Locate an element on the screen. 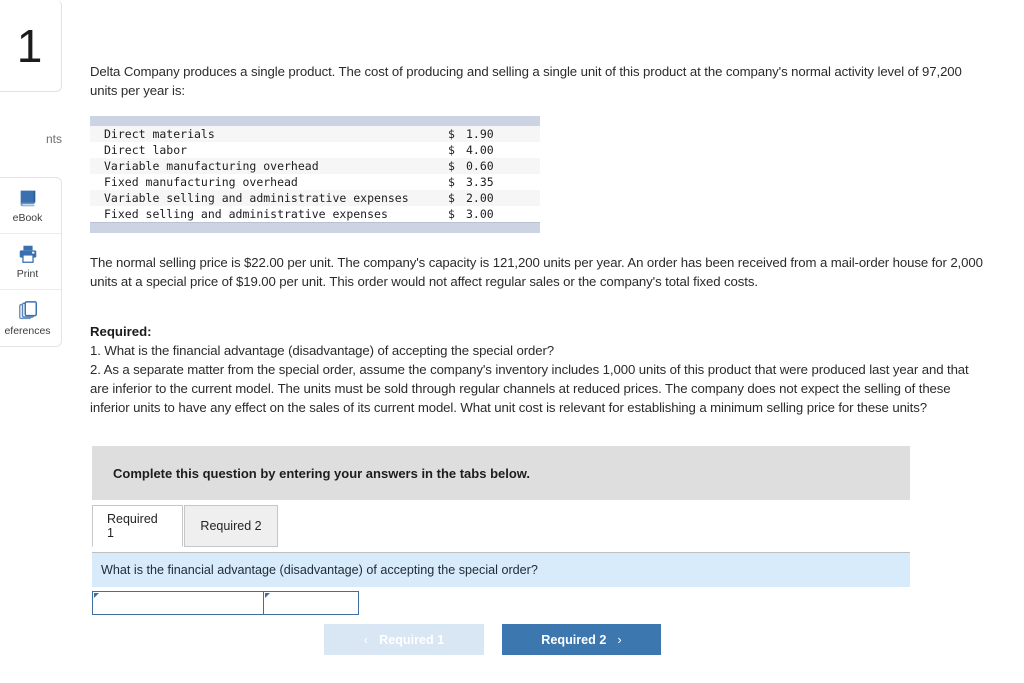  print-button: Print is located at coordinates (30, 262).